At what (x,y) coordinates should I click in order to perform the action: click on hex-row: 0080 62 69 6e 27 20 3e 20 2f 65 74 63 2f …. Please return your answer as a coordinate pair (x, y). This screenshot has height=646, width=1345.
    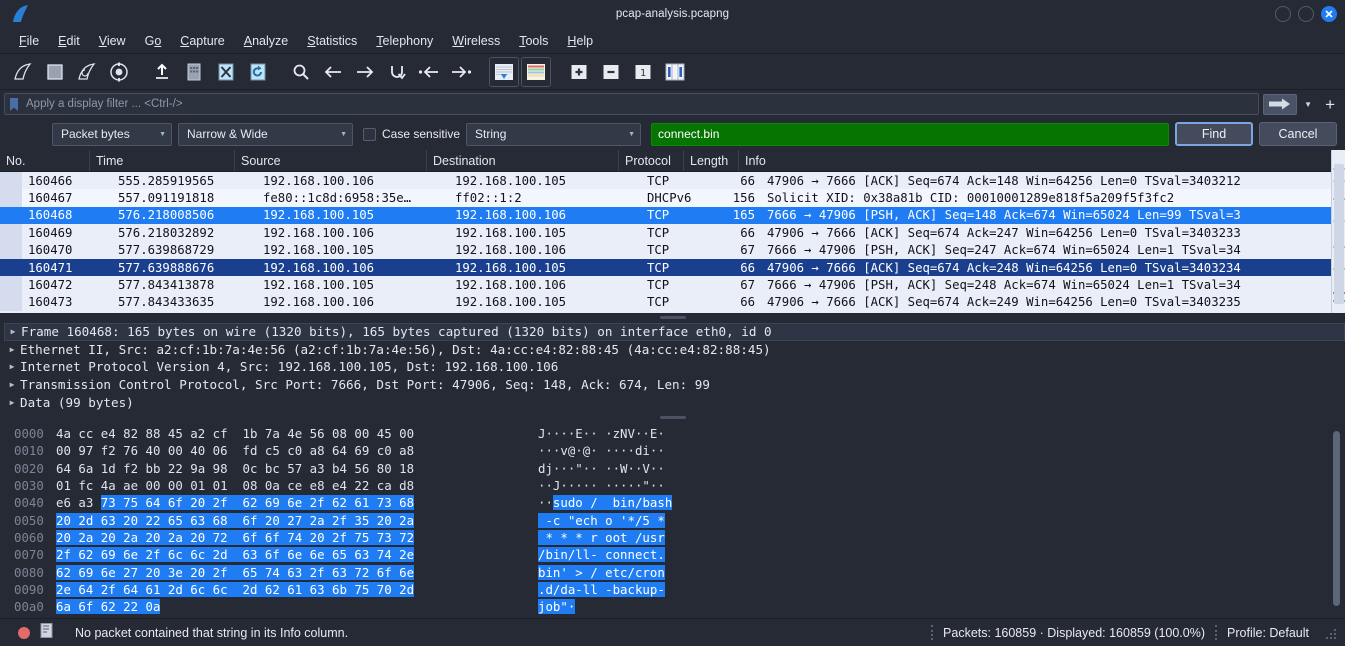
    Looking at the image, I should click on (672, 571).